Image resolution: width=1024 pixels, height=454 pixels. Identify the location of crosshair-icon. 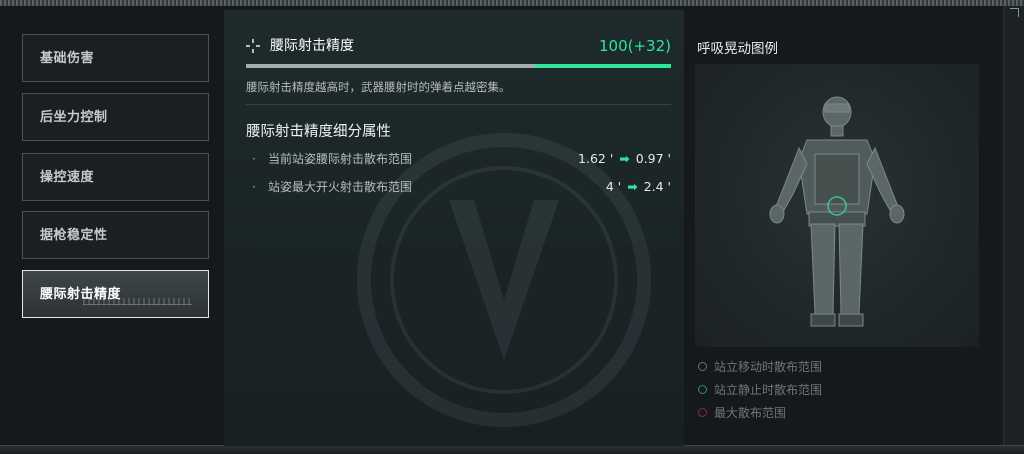
(253, 46).